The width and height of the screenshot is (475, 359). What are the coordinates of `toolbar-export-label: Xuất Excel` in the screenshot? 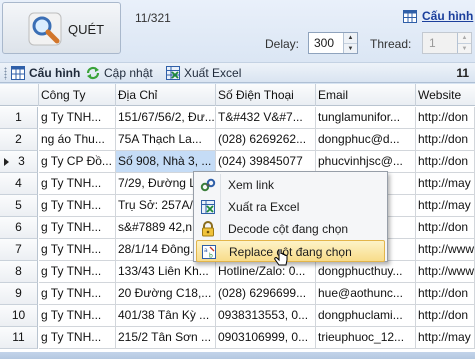 It's located at (213, 73).